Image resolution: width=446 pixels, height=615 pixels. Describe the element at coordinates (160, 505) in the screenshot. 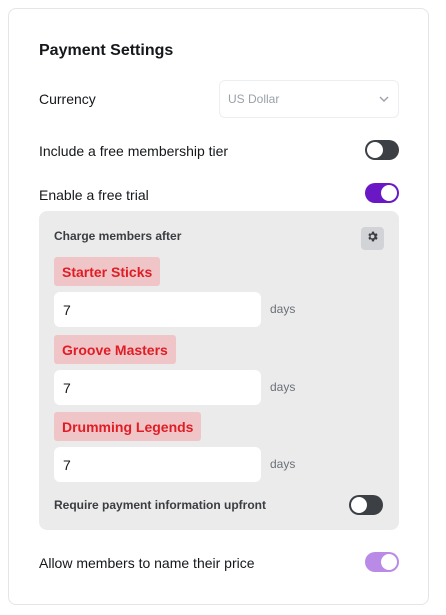

I see `require-payment-label: Require payment information upfront` at that location.